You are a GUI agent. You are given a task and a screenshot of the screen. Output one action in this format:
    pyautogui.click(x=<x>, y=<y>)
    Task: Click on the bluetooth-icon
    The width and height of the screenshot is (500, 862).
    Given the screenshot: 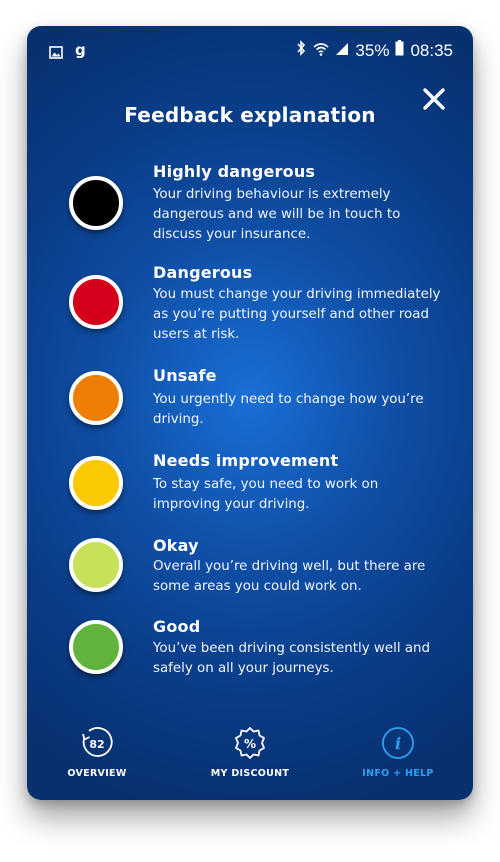 What is the action you would take?
    pyautogui.click(x=301, y=50)
    